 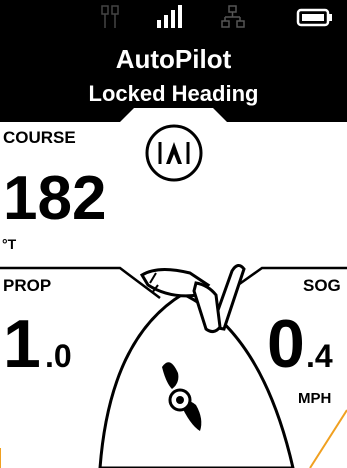 I want to click on status-bar, so click(x=173, y=18).